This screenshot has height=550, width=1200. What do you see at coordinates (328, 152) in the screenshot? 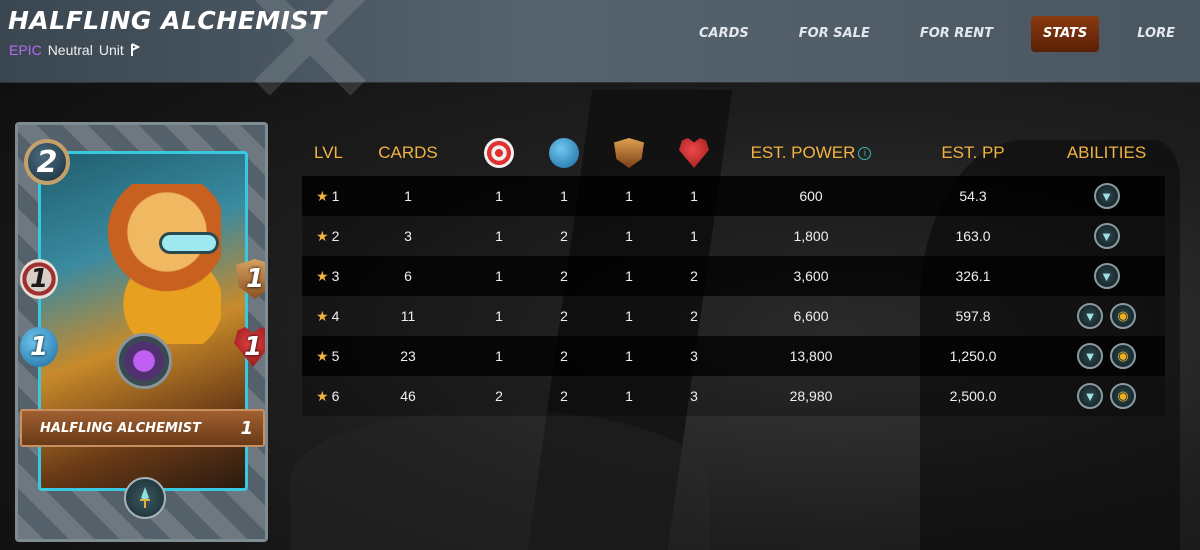
I see `header-lvl: LVL` at bounding box center [328, 152].